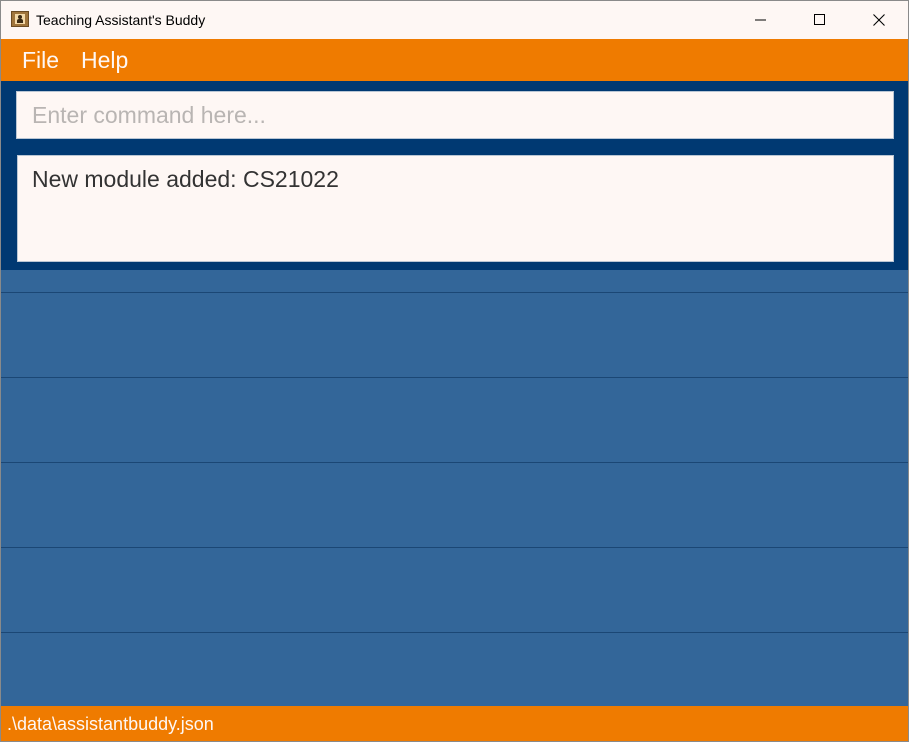 The height and width of the screenshot is (742, 909). Describe the element at coordinates (121, 20) in the screenshot. I see `window-title: Teaching Assistant's Buddy` at that location.